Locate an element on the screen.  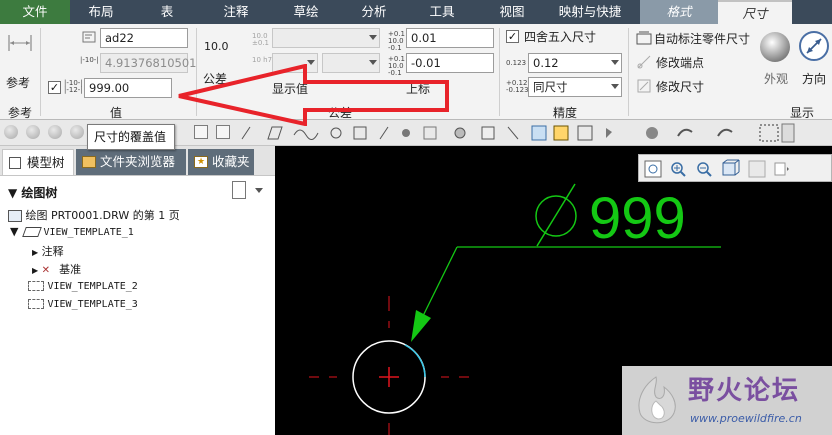
modify-dimension-button: 修改尺寸 is located at coordinates (680, 86).